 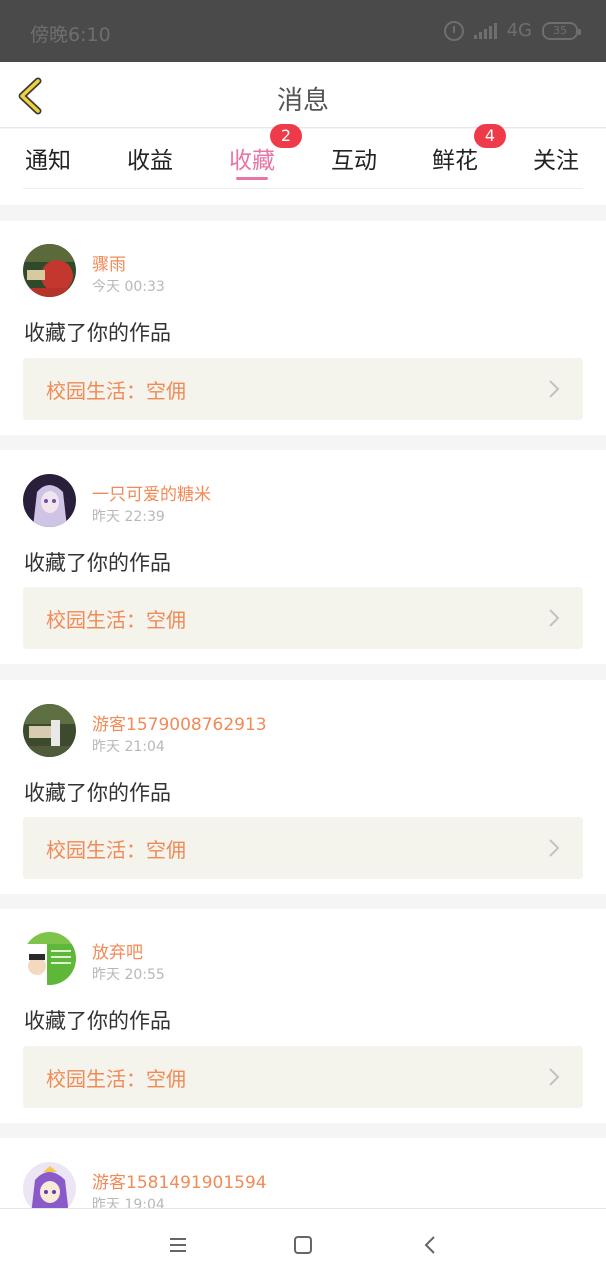 I want to click on message-time: 今天 00:33, so click(x=128, y=287).